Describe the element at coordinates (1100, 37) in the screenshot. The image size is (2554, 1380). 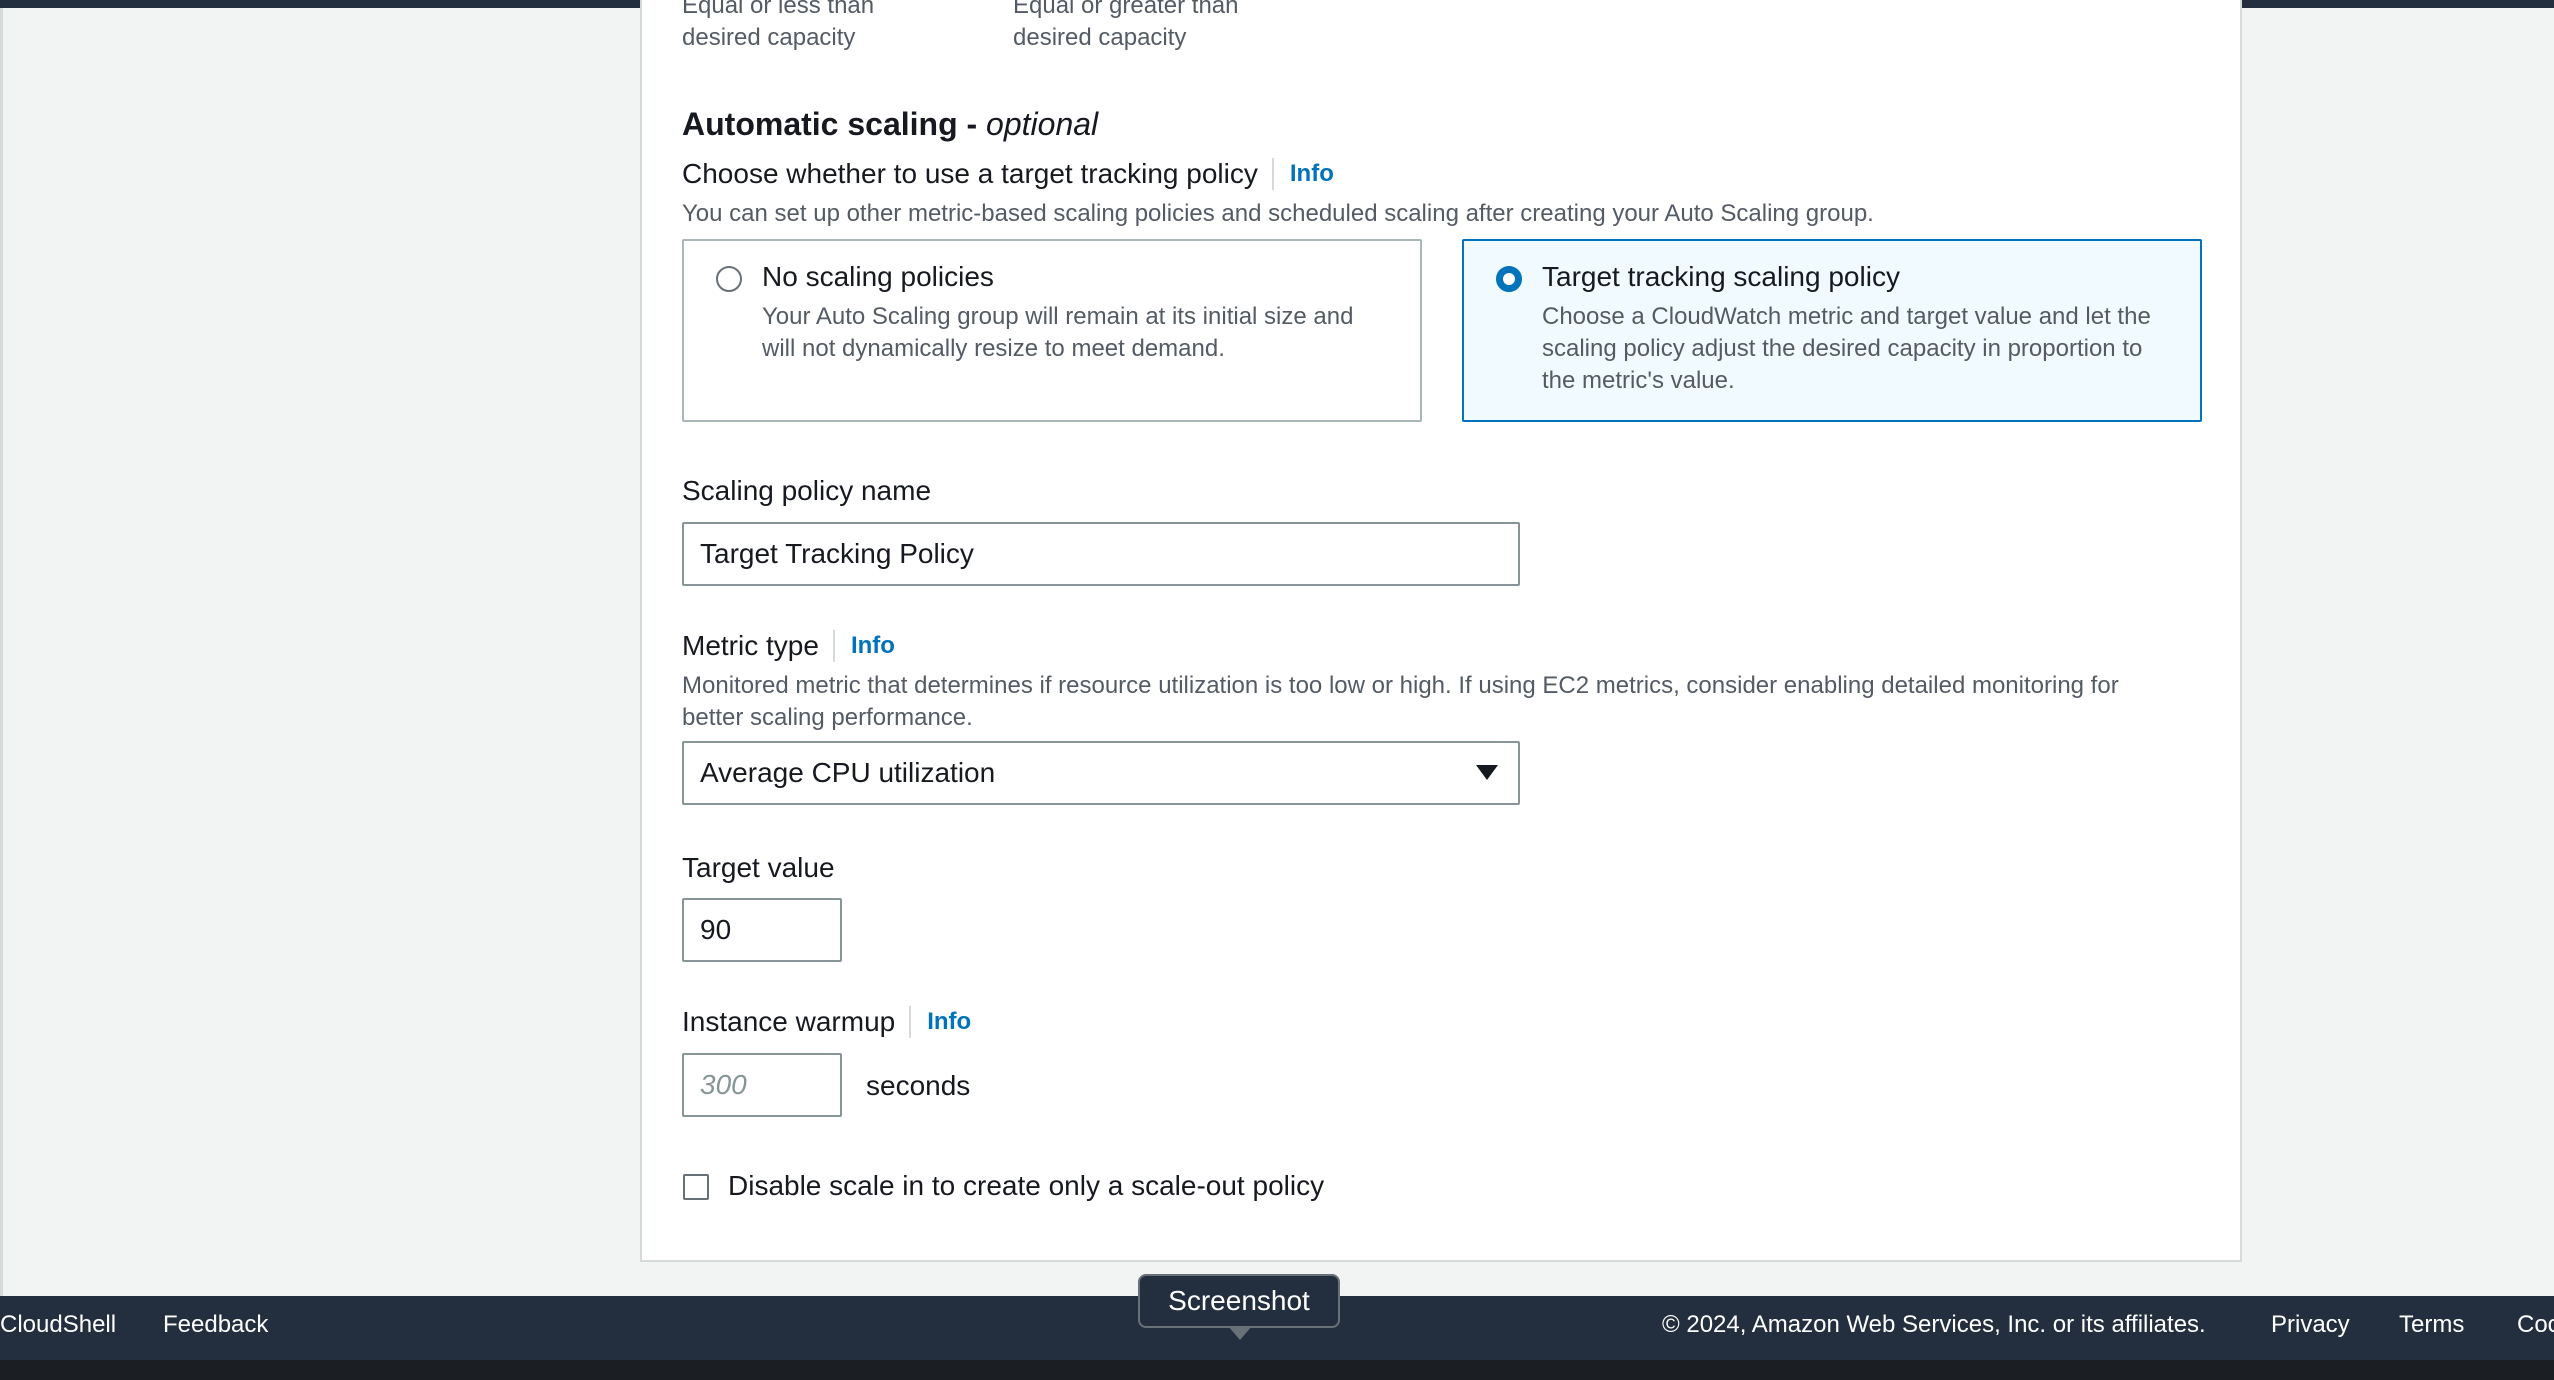
I see `max-capacity-hint-line2: desired capacity` at that location.